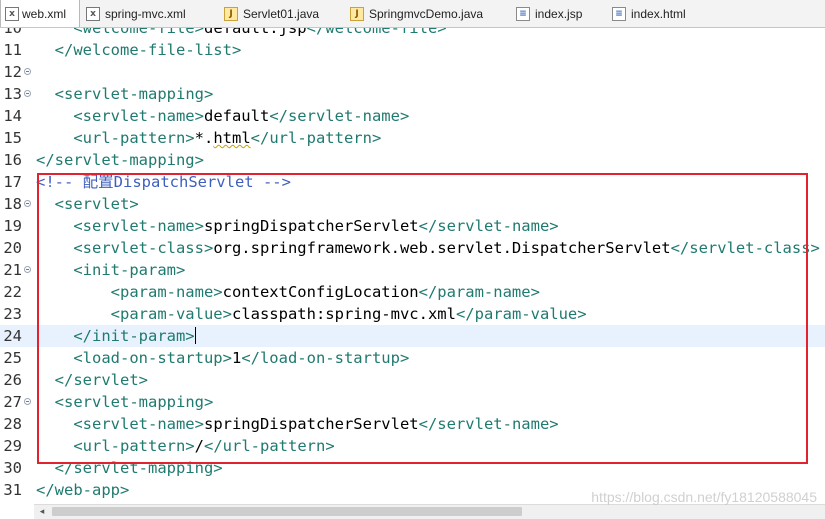 The image size is (825, 519). I want to click on code-line: 29 <url-pattern>/</url-pattern>, so click(412, 446).